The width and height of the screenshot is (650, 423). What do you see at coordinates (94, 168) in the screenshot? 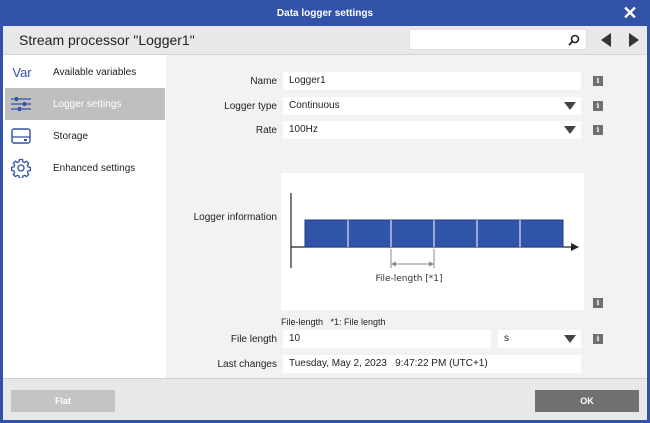
I see `sidebar-item-label: Enhanced settings` at bounding box center [94, 168].